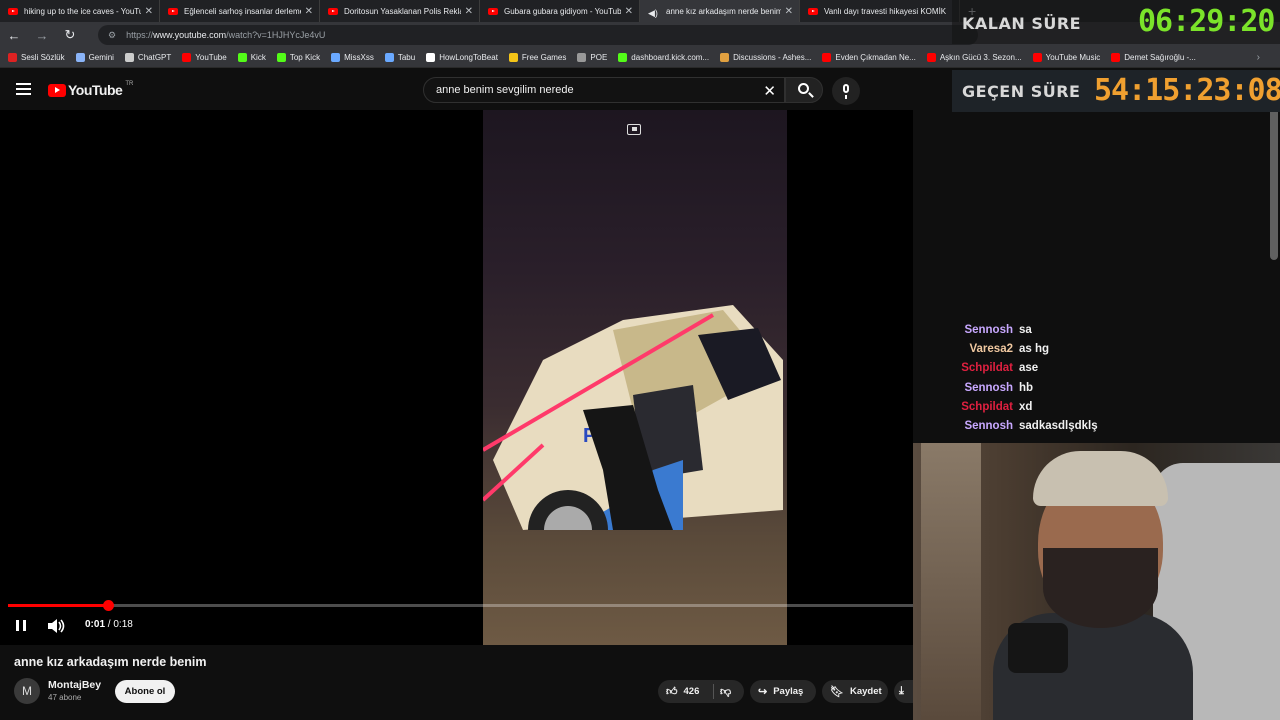 This screenshot has width=1280, height=720. What do you see at coordinates (21, 625) in the screenshot?
I see `pause-icon` at bounding box center [21, 625].